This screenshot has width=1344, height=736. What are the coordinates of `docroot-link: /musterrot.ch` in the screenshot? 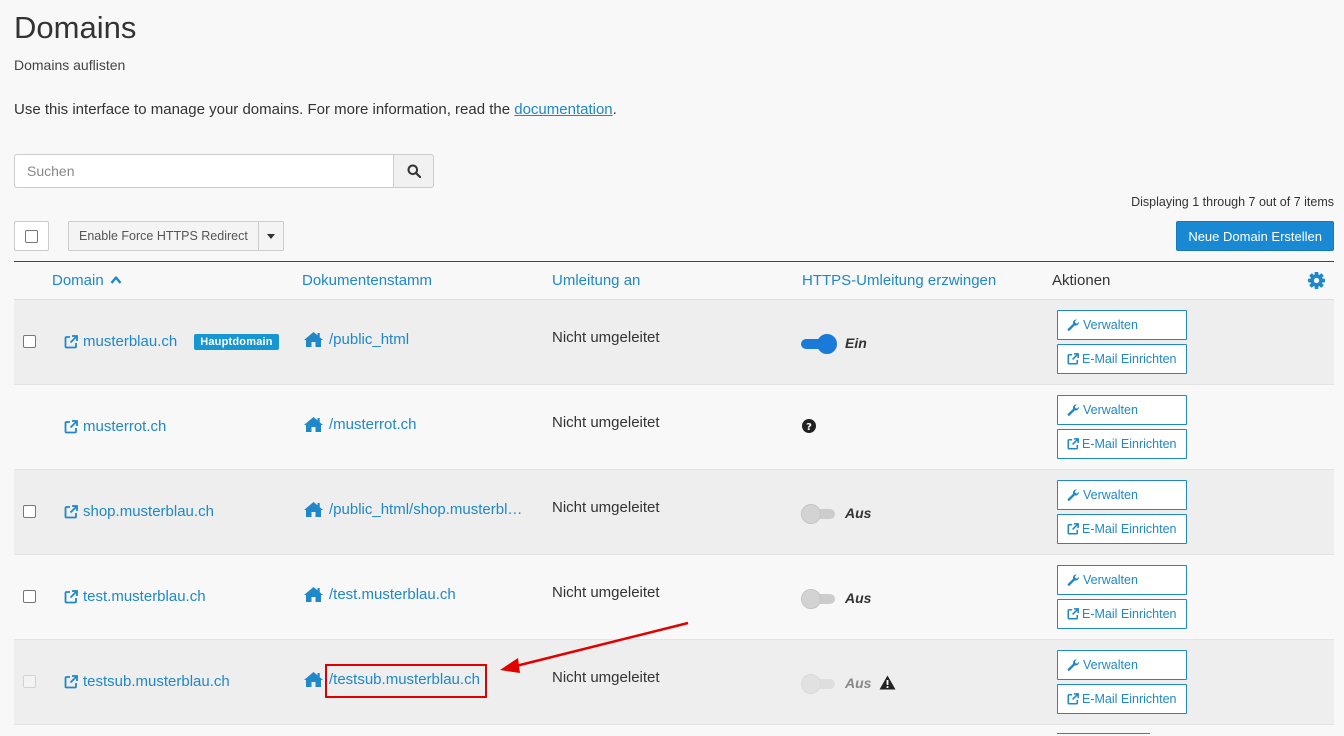 It's located at (360, 424).